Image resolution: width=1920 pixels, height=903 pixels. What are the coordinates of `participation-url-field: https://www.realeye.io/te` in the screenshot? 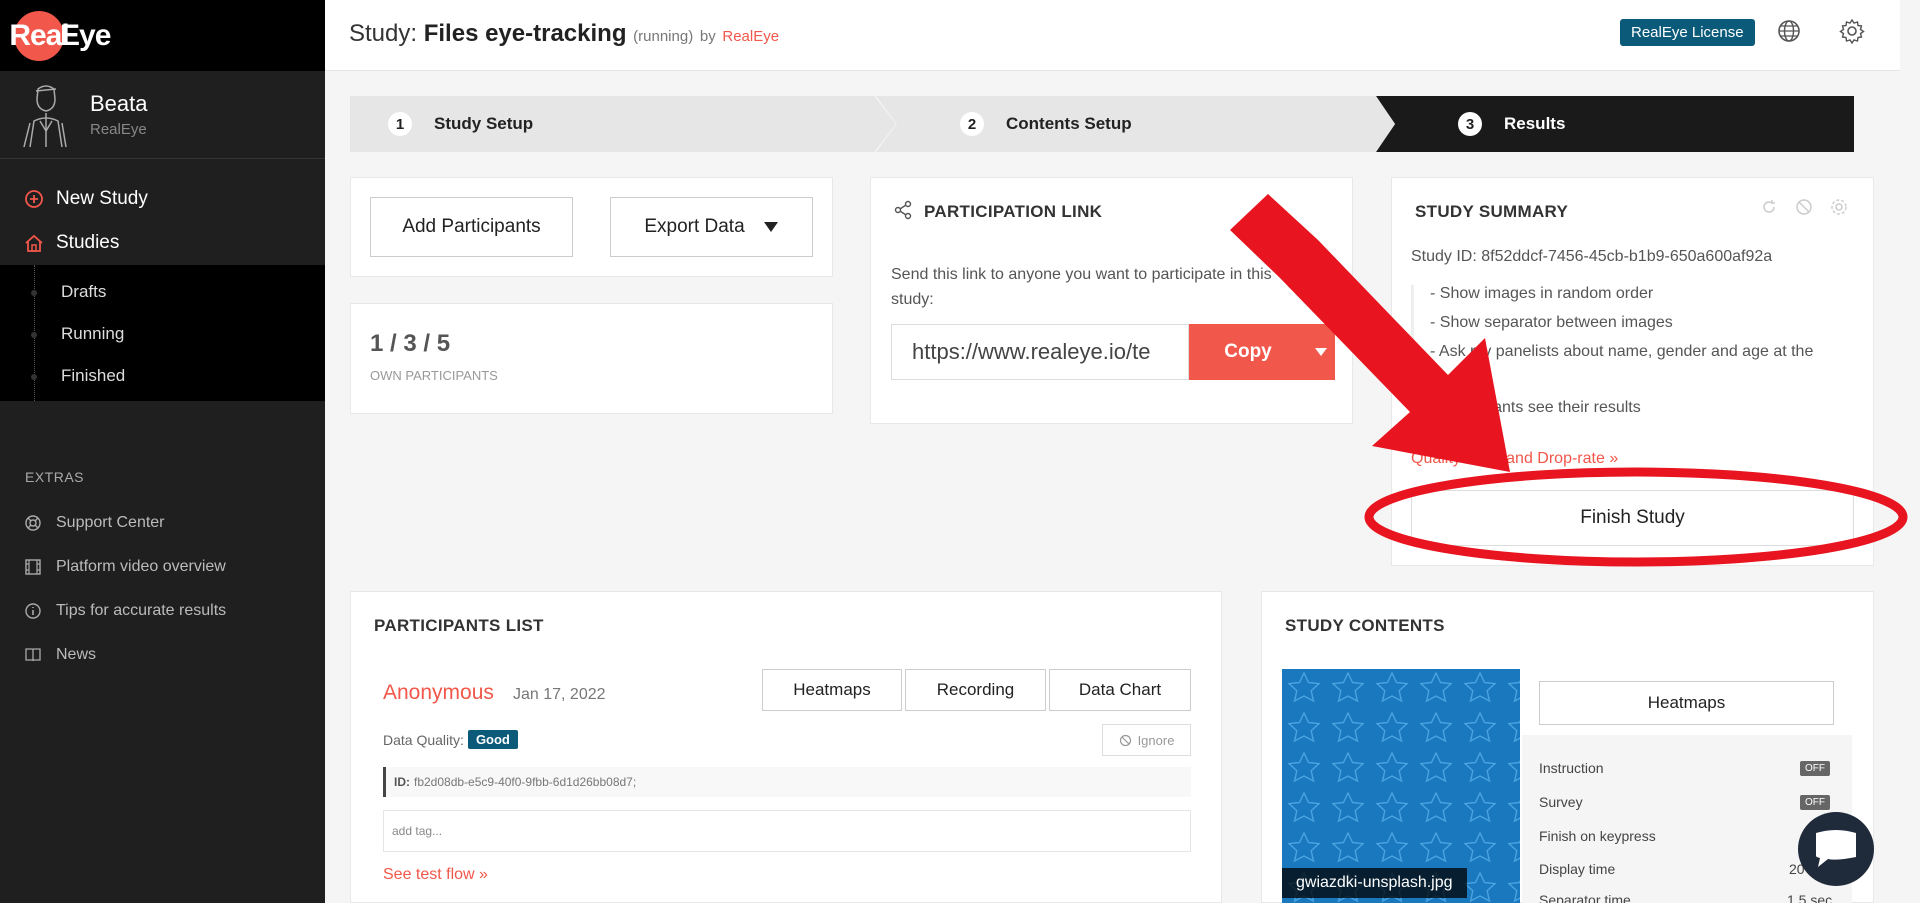 It's located at (1040, 352).